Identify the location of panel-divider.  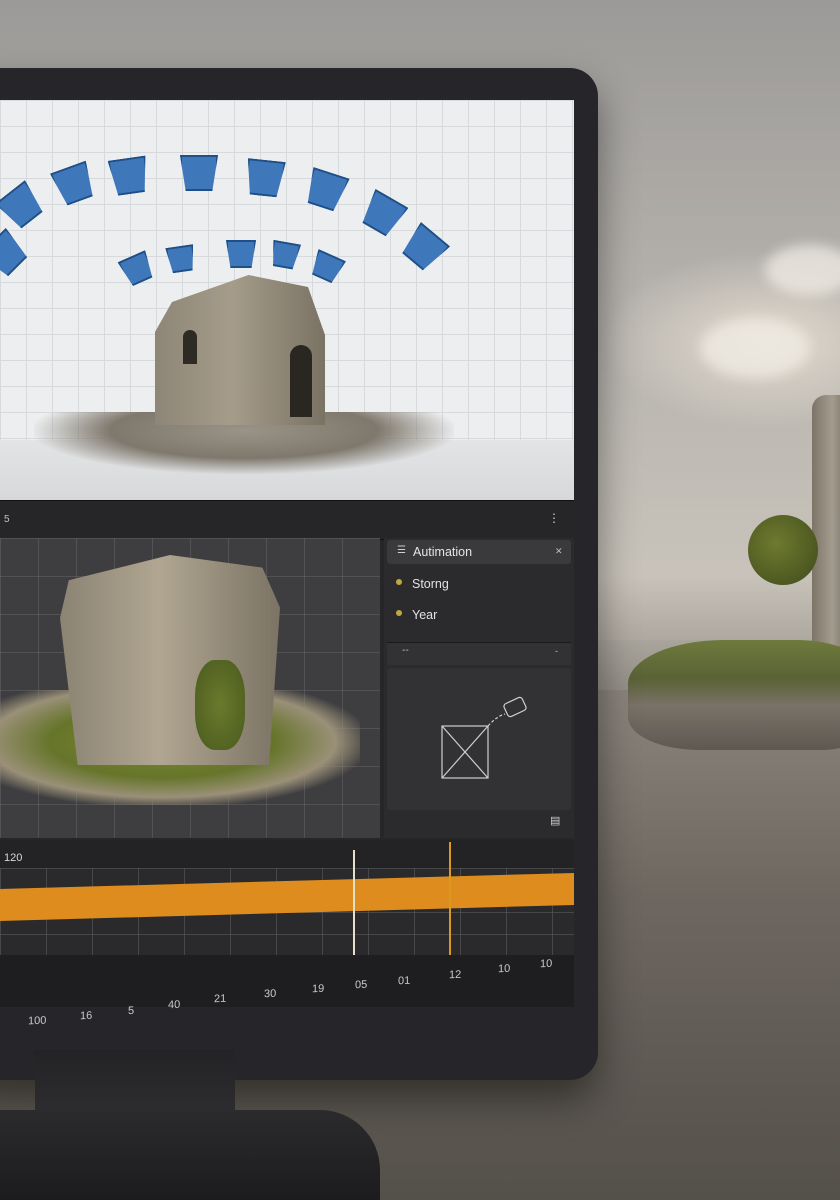
(479, 653).